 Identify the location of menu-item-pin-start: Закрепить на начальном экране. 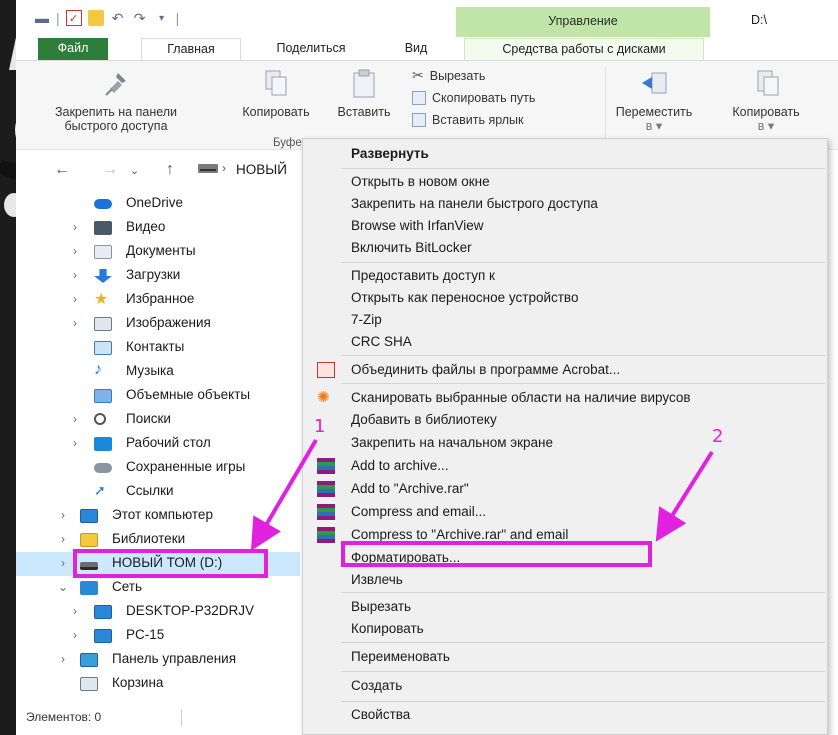
(565, 443).